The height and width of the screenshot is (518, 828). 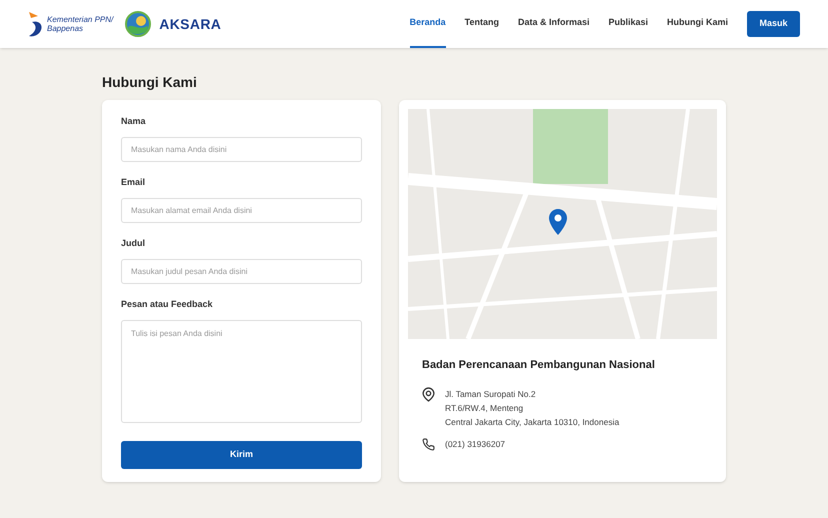 I want to click on field-label: Nama, so click(x=134, y=121).